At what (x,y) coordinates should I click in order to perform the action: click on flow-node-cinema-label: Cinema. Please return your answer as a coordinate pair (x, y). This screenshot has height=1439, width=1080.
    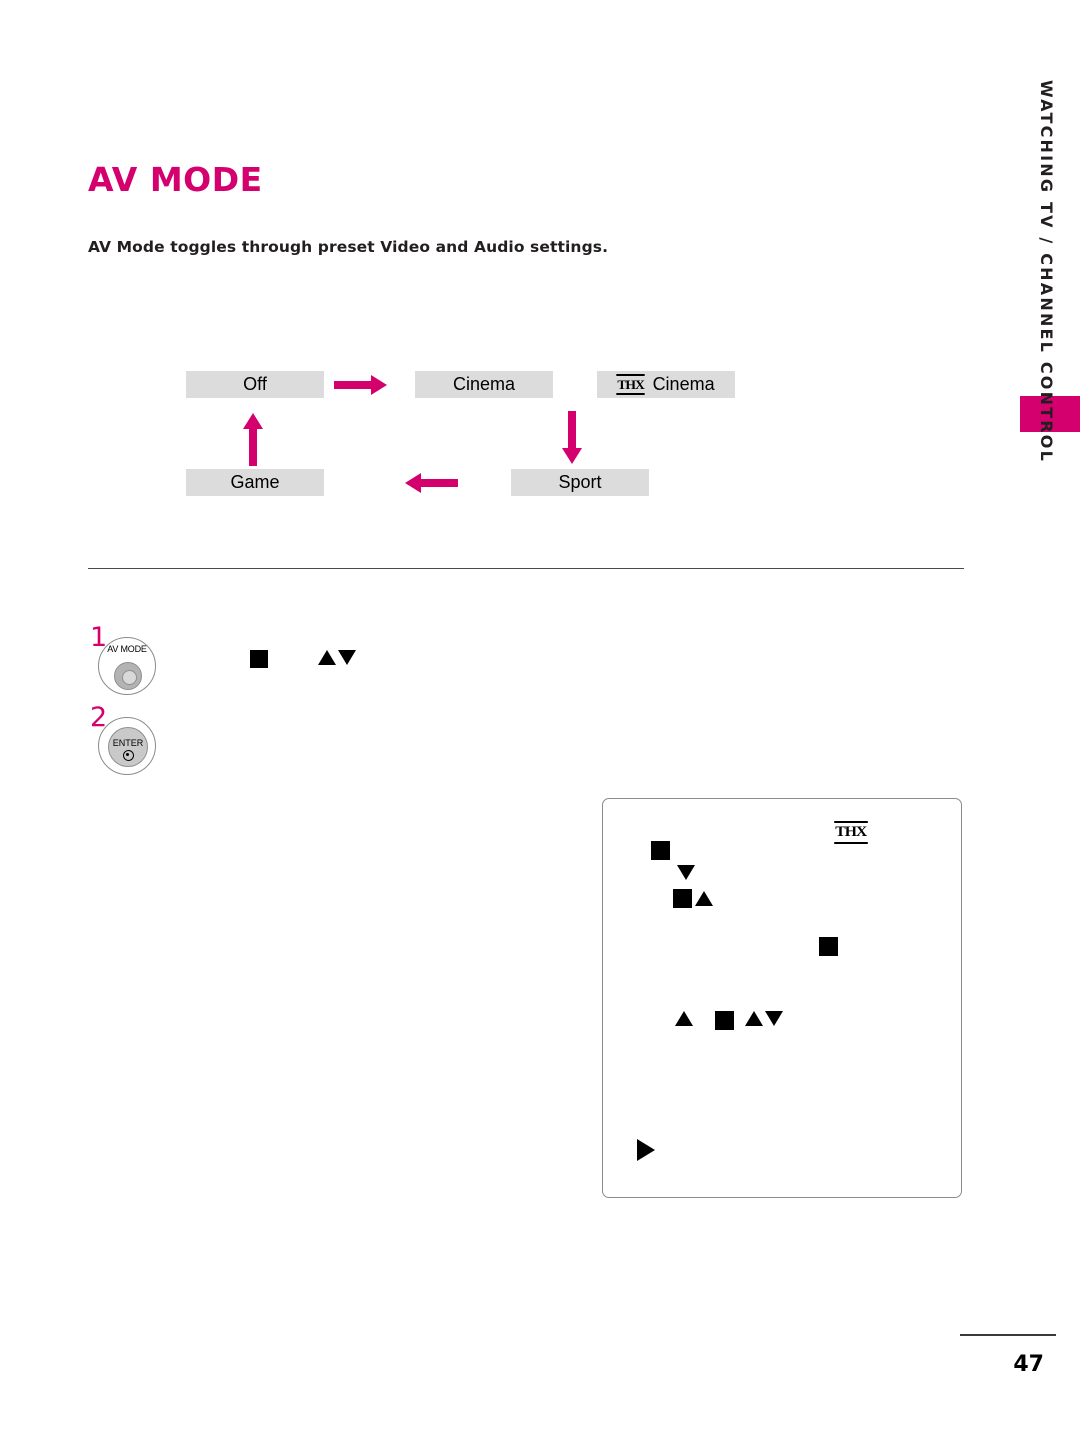
    Looking at the image, I should click on (484, 384).